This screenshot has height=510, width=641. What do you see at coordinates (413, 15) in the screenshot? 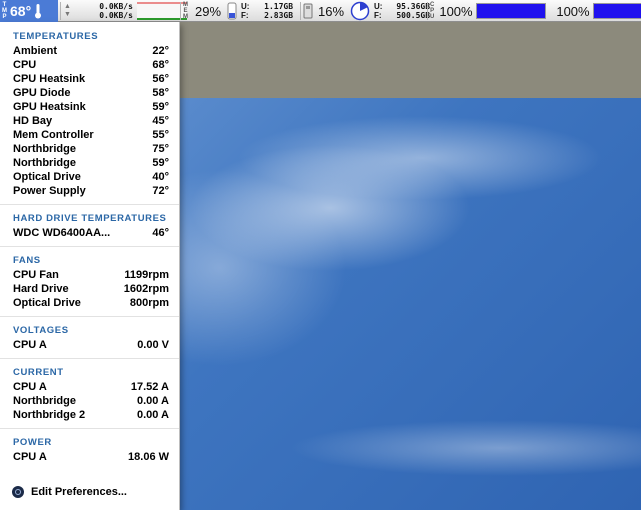
I see `disk-free: 500.5GB` at bounding box center [413, 15].